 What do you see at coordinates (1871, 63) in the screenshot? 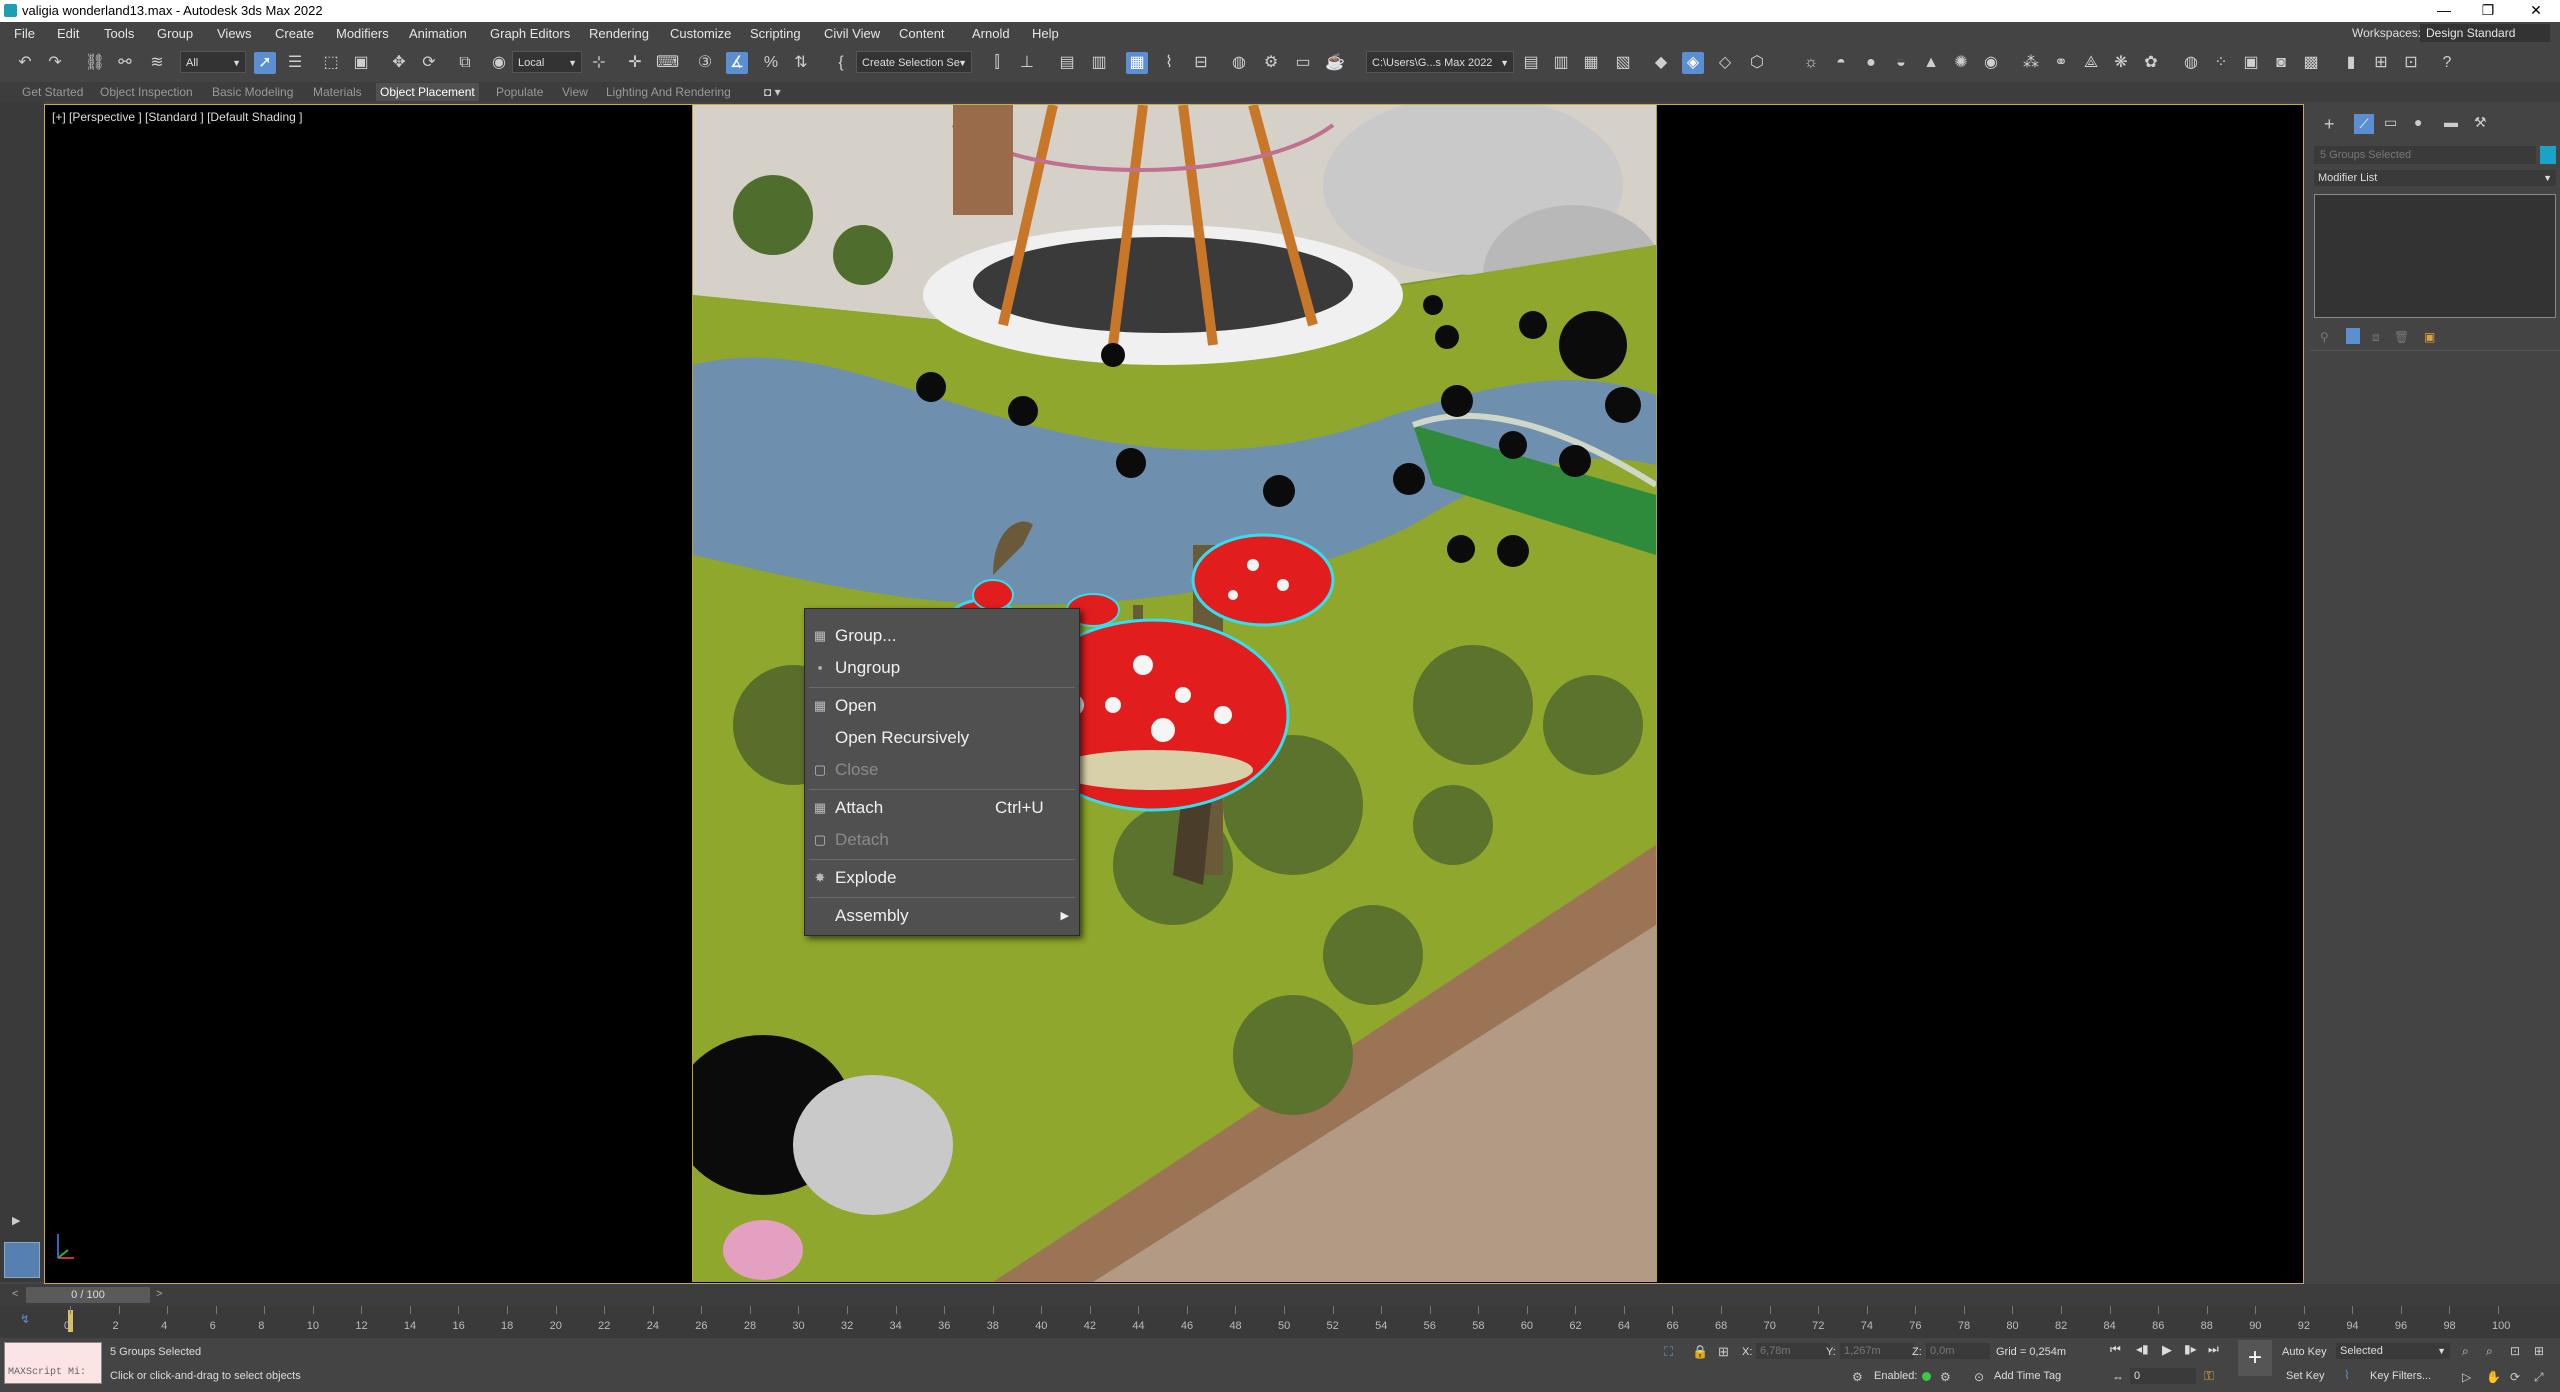
I see `arnold-sphere-icon: ●` at bounding box center [1871, 63].